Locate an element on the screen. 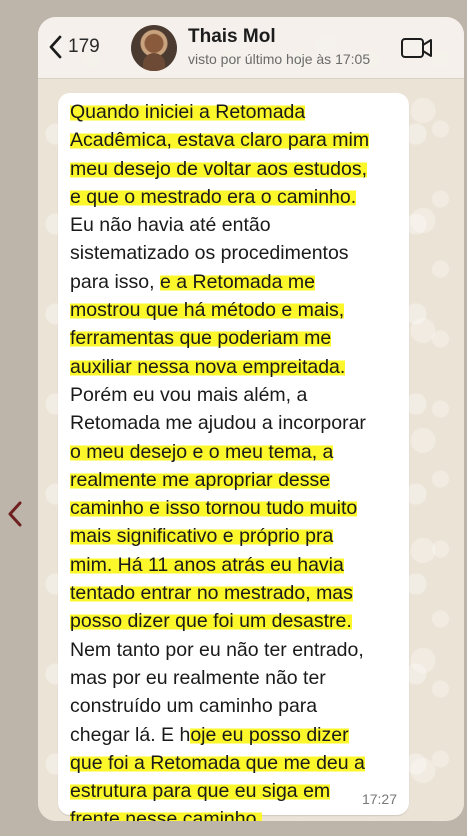  highlighted-text: e a Retomada me is located at coordinates (237, 281).